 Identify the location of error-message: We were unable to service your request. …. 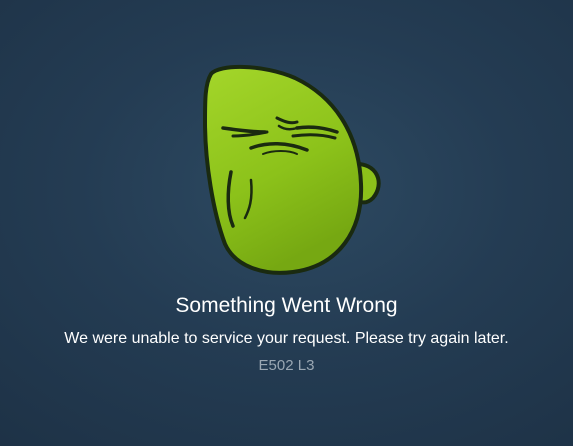
(286, 338).